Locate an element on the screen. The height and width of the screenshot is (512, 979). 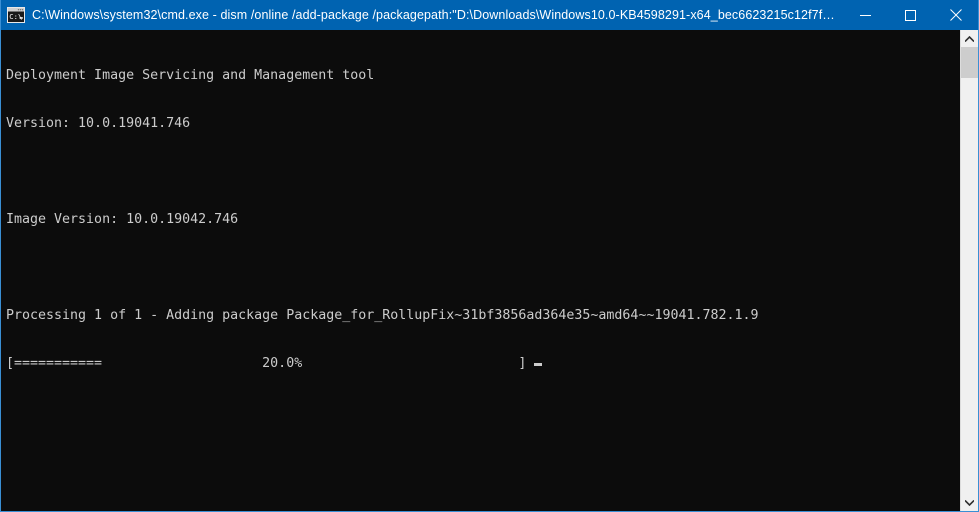
scroll-up-button is located at coordinates (969, 38).